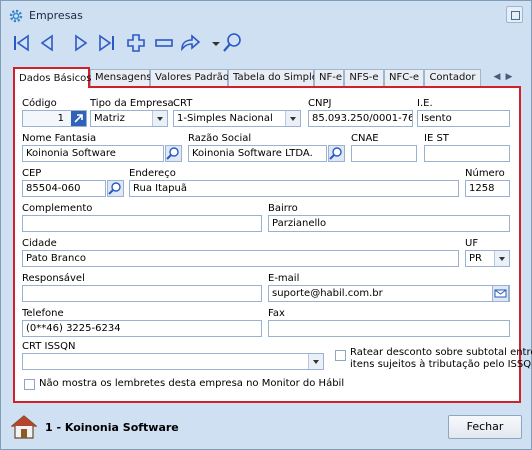 The width and height of the screenshot is (532, 450). I want to click on complemento-field, so click(142, 223).